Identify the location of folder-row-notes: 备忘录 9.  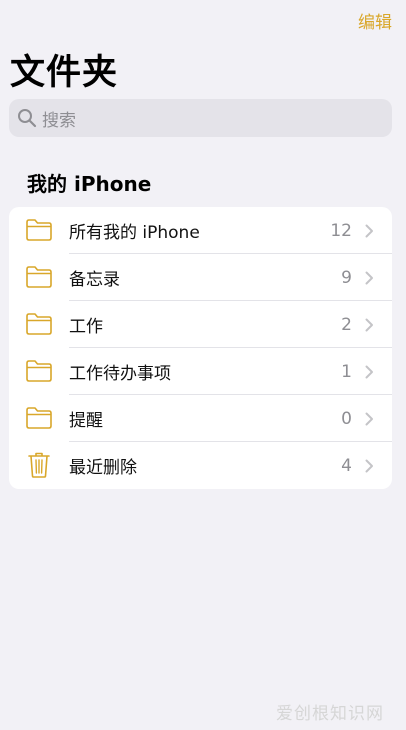
(200, 277).